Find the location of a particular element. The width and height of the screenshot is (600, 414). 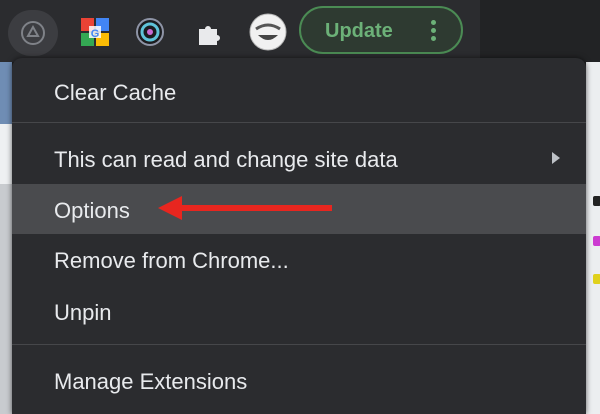

page-content-left is located at coordinates (6, 238).